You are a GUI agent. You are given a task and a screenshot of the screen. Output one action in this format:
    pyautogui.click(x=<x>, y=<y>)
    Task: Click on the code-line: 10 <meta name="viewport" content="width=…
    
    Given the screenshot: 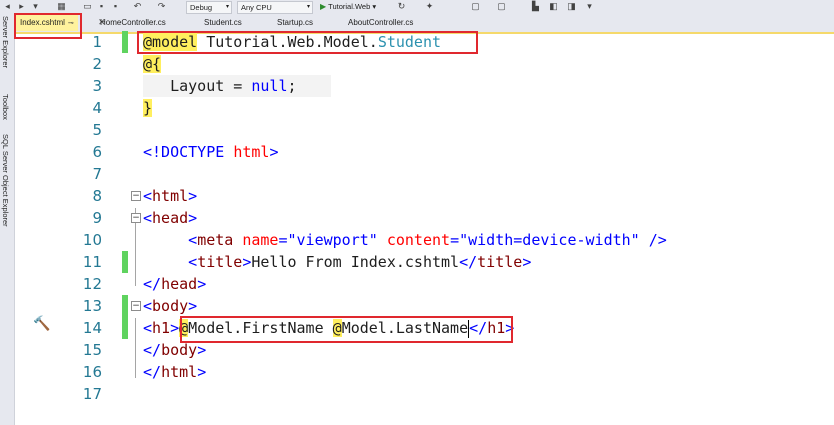 What is the action you would take?
    pyautogui.click(x=417, y=240)
    